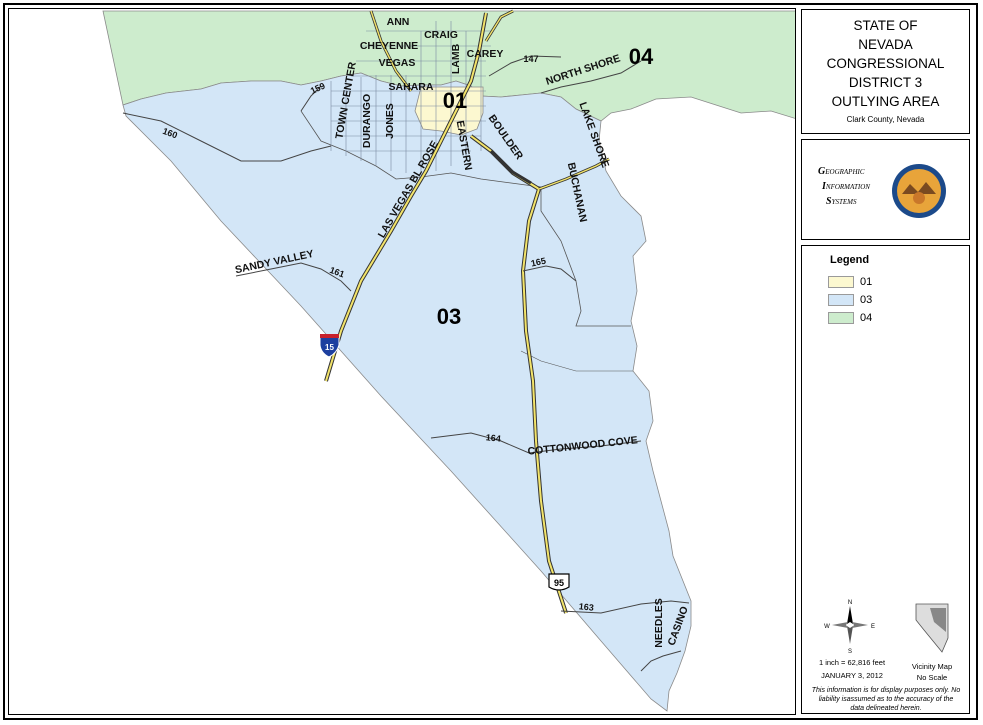  I want to click on title-line-1: STATE OF, so click(885, 25).